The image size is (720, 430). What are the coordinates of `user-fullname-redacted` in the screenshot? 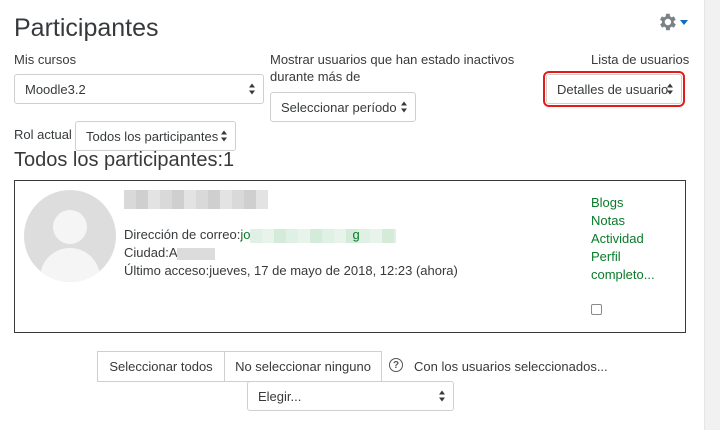 It's located at (196, 199).